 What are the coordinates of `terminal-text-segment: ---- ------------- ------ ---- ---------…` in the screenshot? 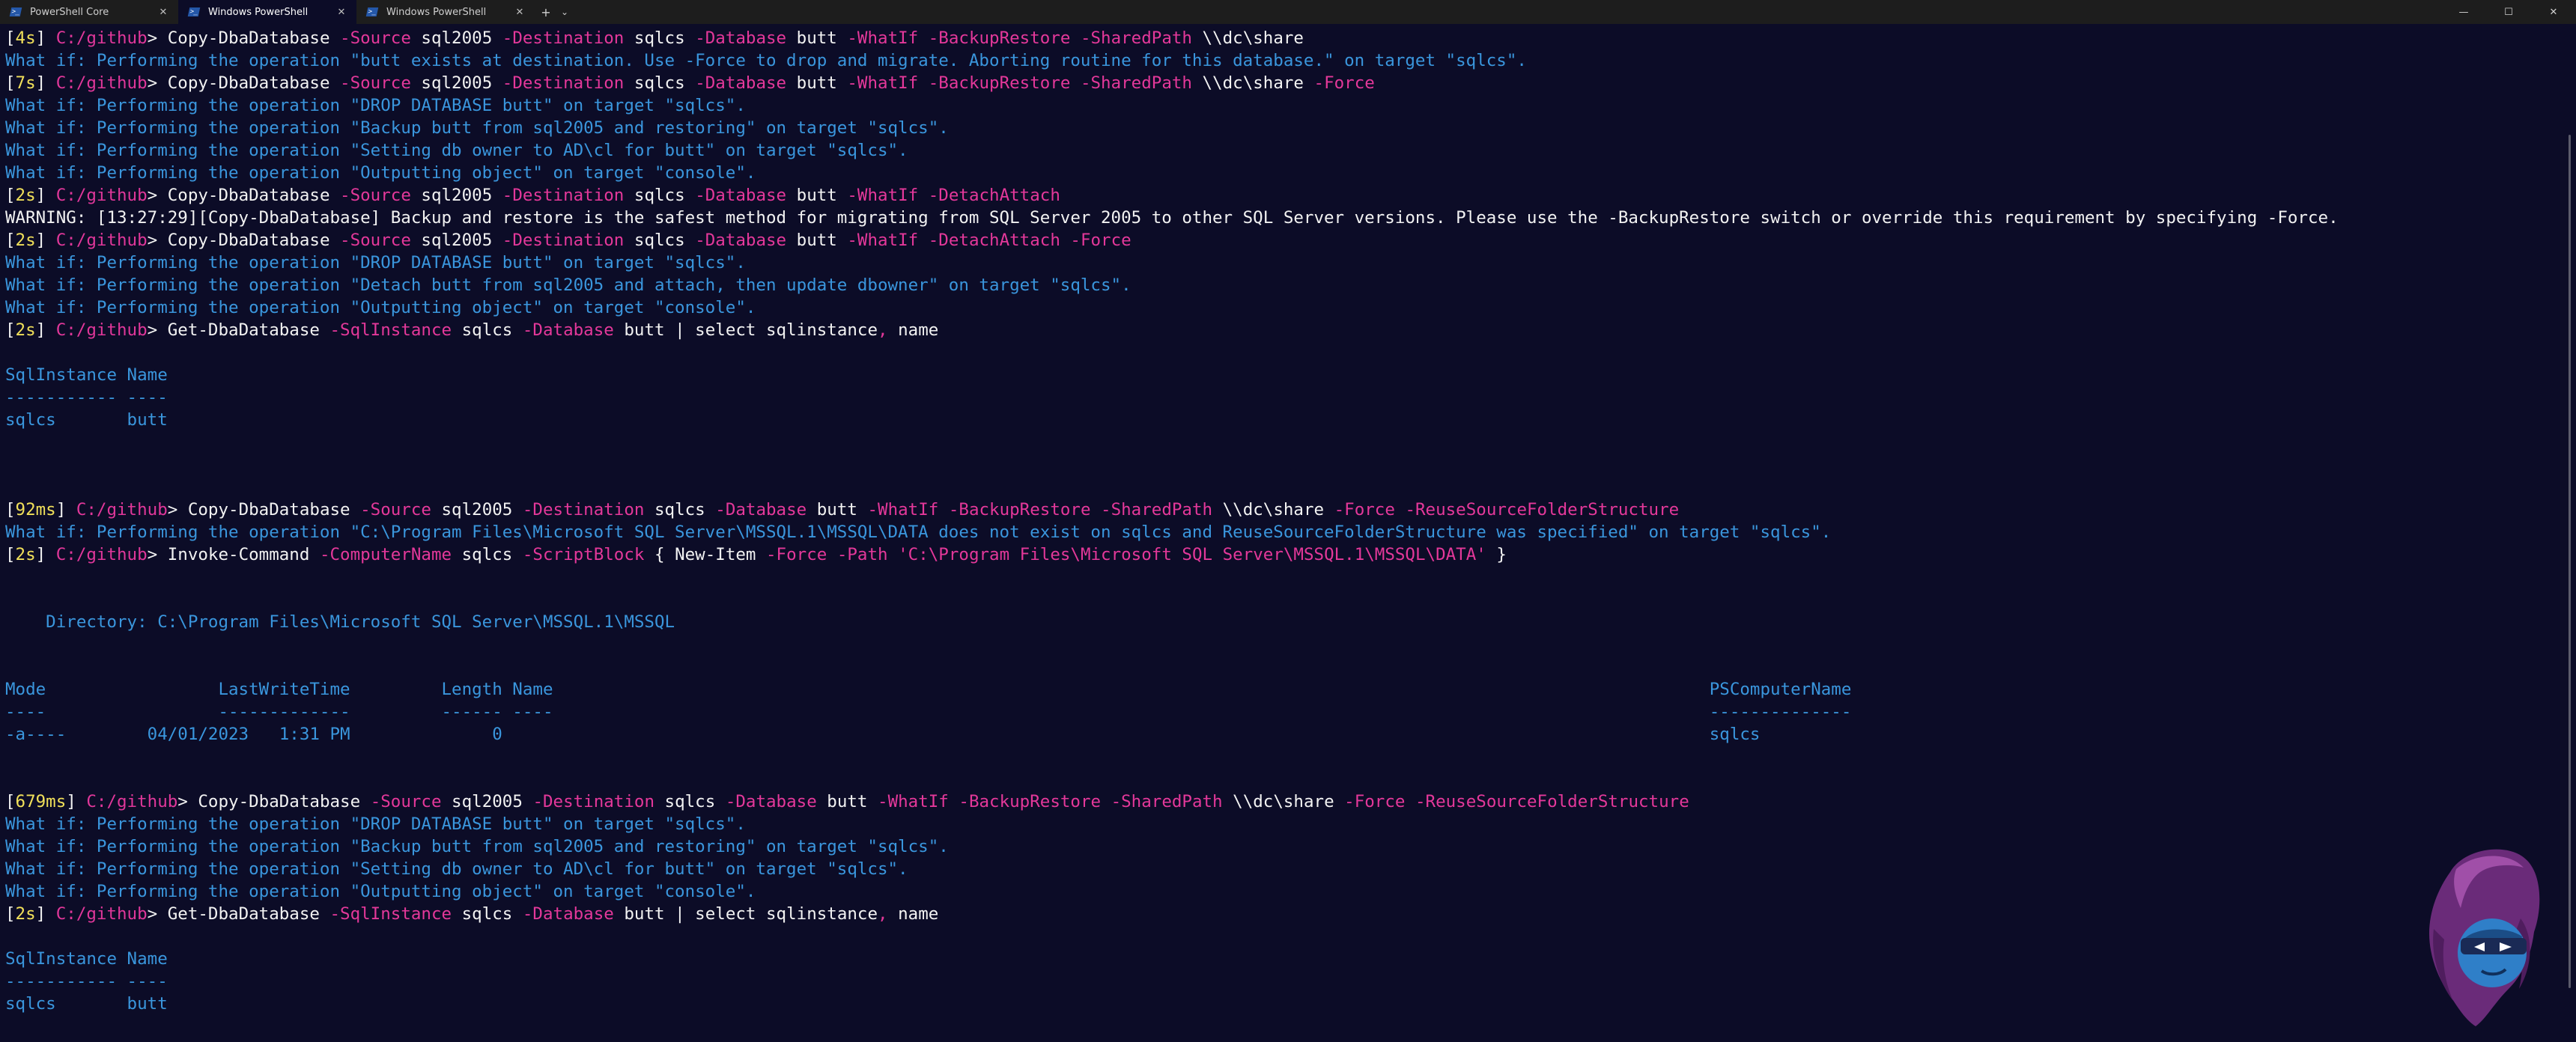 It's located at (928, 712).